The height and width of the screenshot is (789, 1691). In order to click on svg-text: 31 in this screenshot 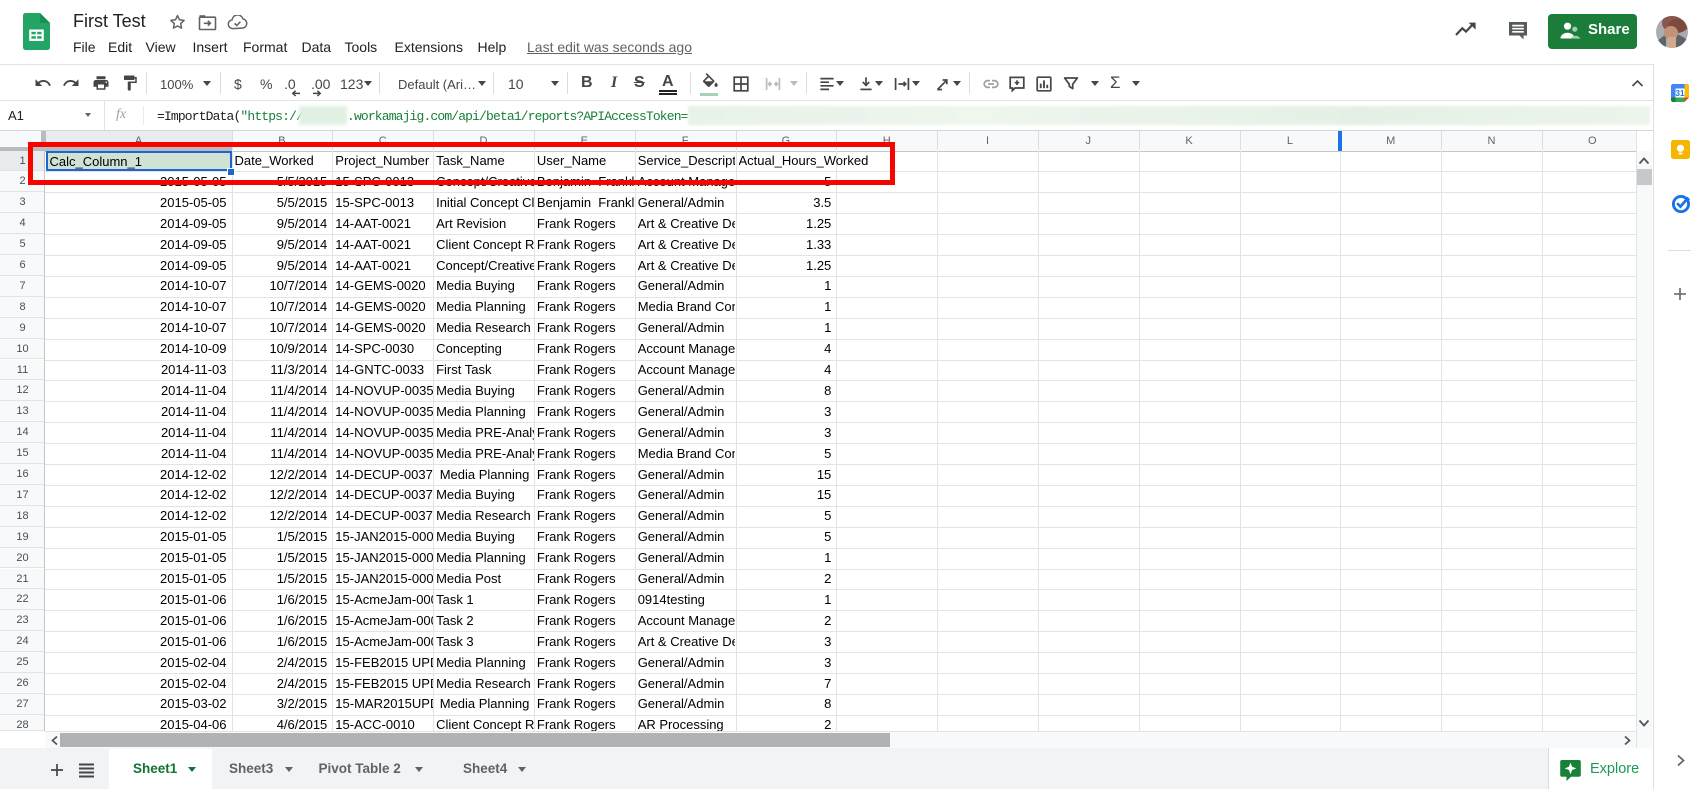, I will do `click(1680, 93)`.